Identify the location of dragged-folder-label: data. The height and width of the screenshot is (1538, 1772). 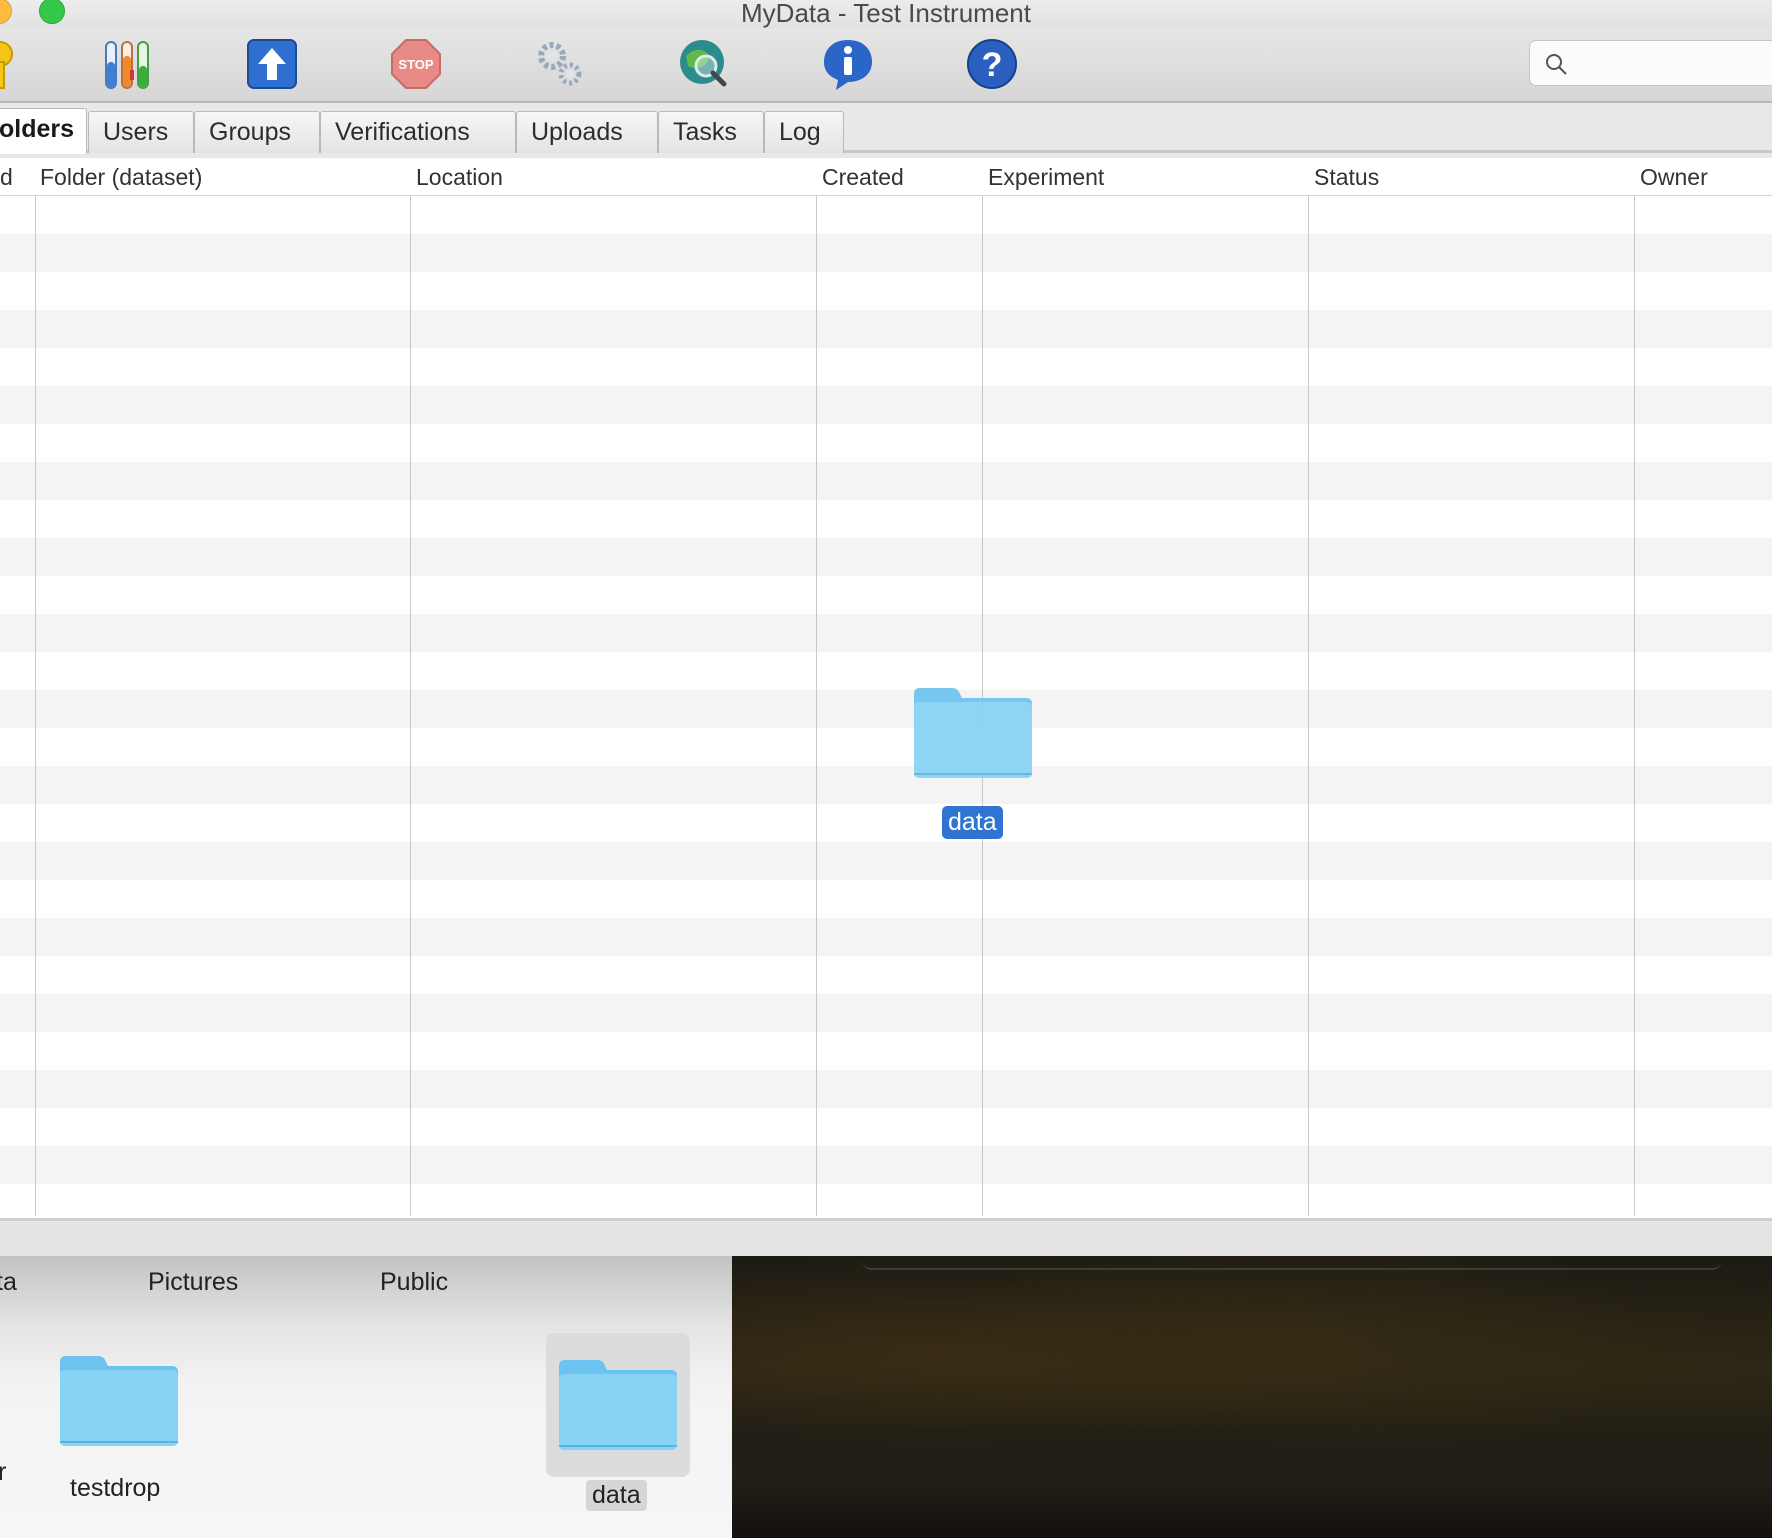
(972, 822).